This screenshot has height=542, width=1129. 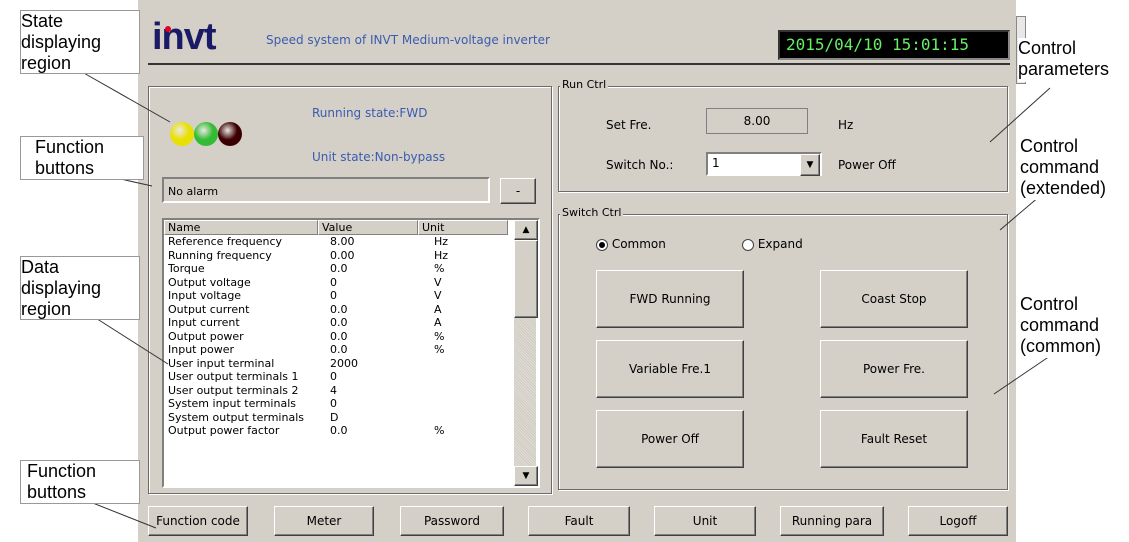 I want to click on annotation-state-region: State displaying region, so click(x=80, y=42).